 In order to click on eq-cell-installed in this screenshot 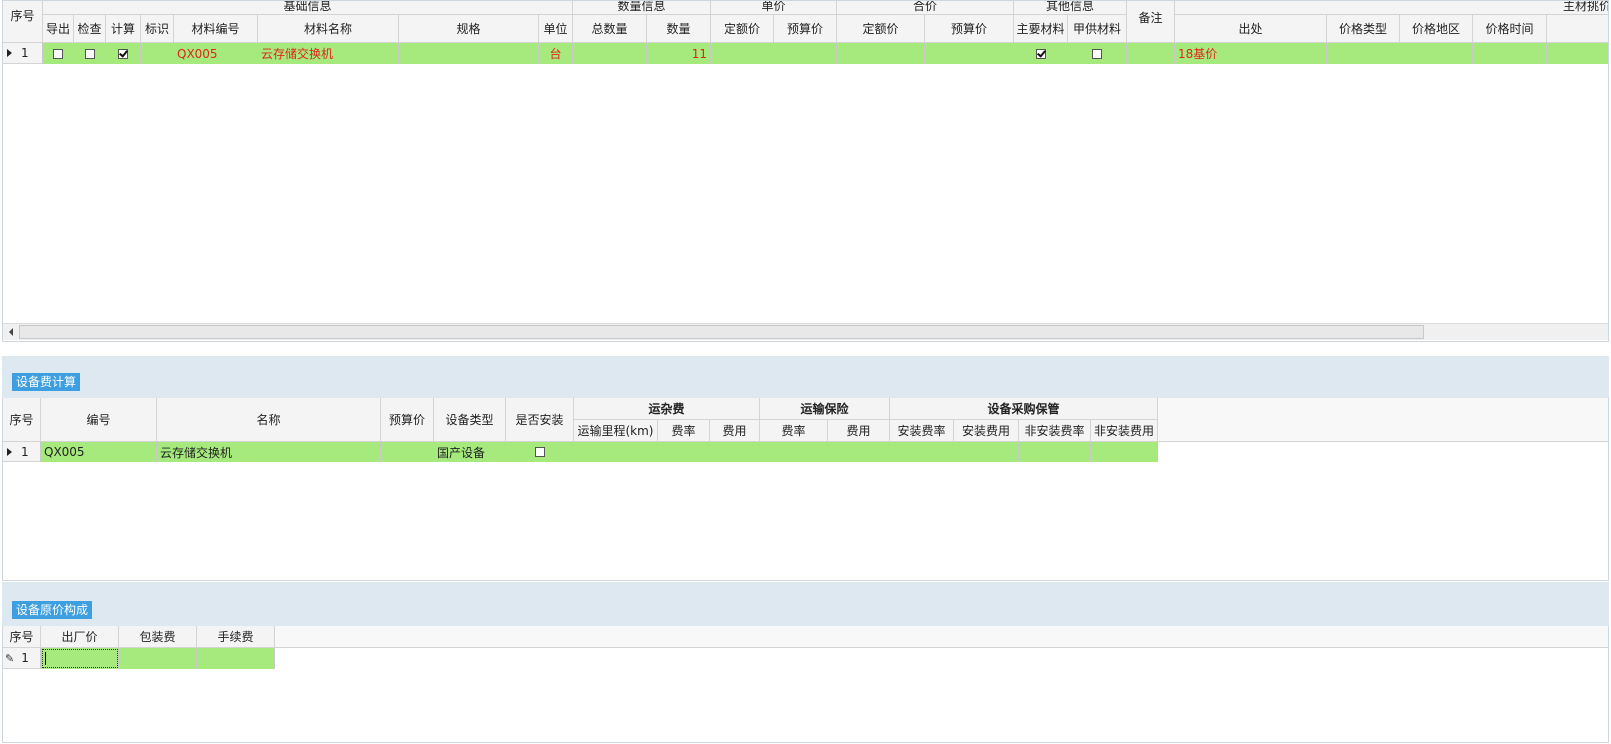, I will do `click(540, 452)`.